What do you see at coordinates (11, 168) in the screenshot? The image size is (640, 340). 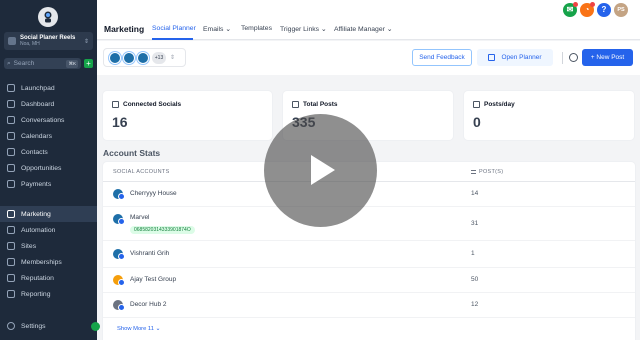 I see `opportunities-icon` at bounding box center [11, 168].